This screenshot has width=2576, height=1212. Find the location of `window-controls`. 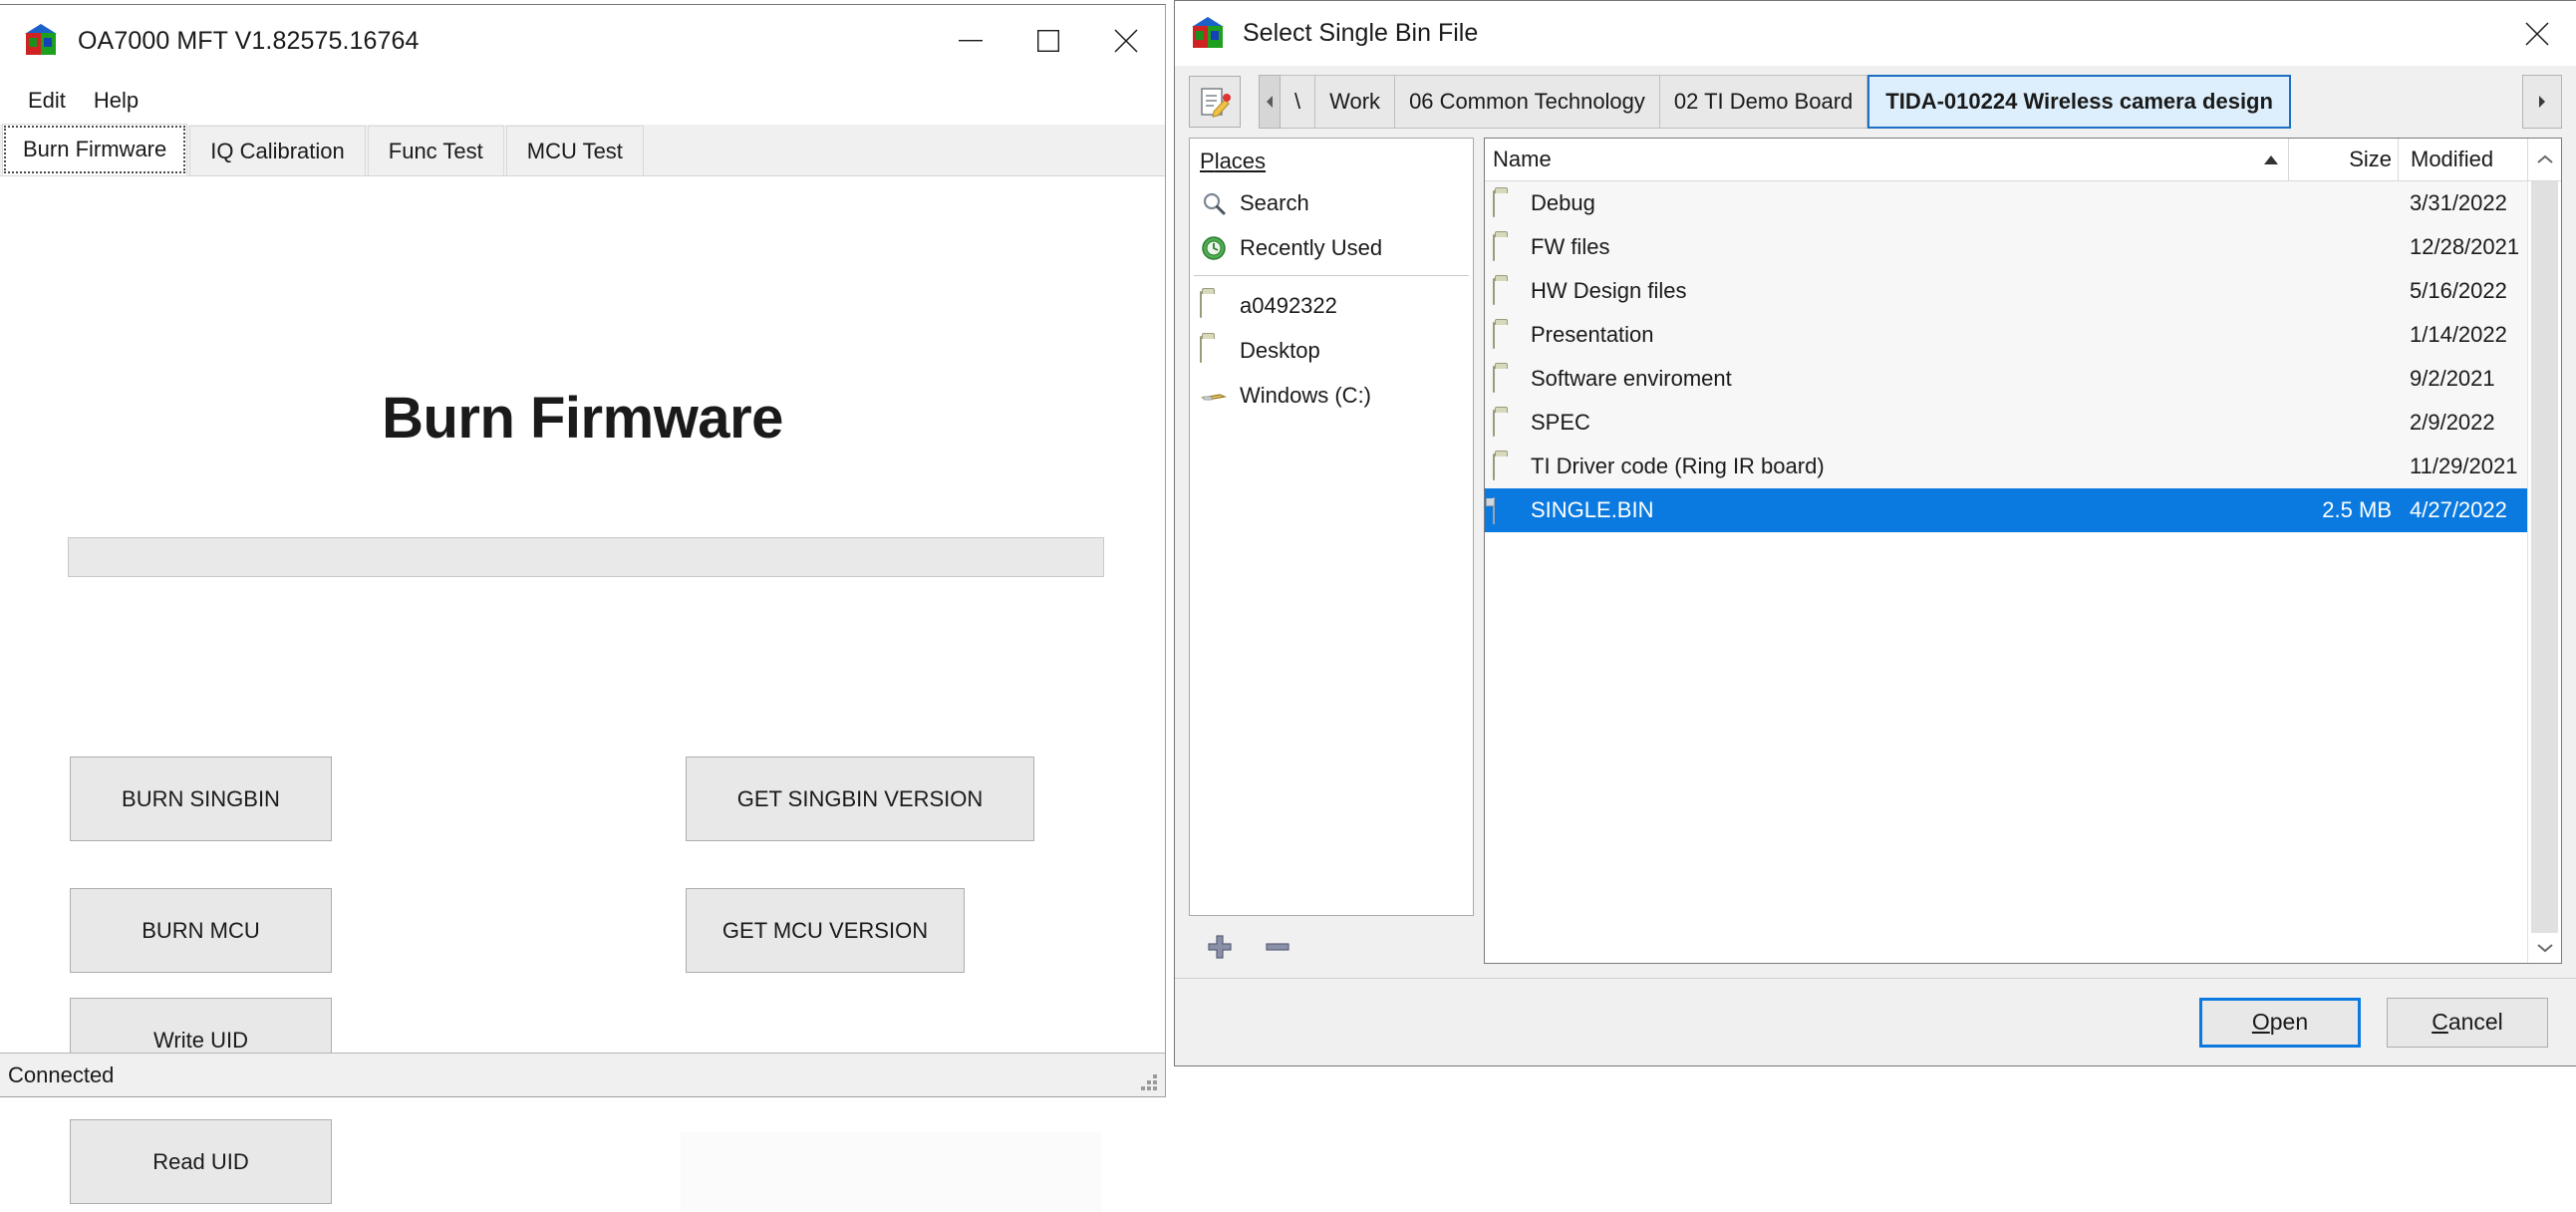

window-controls is located at coordinates (1048, 41).